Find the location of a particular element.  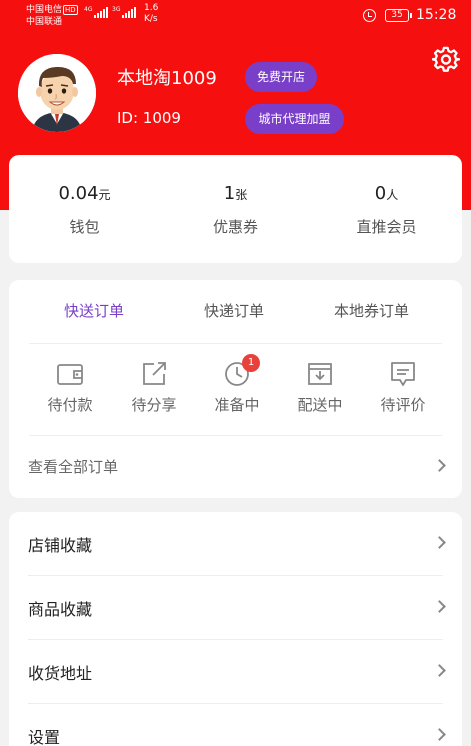

tab-local-coupon: 本地券订单 is located at coordinates (371, 310).